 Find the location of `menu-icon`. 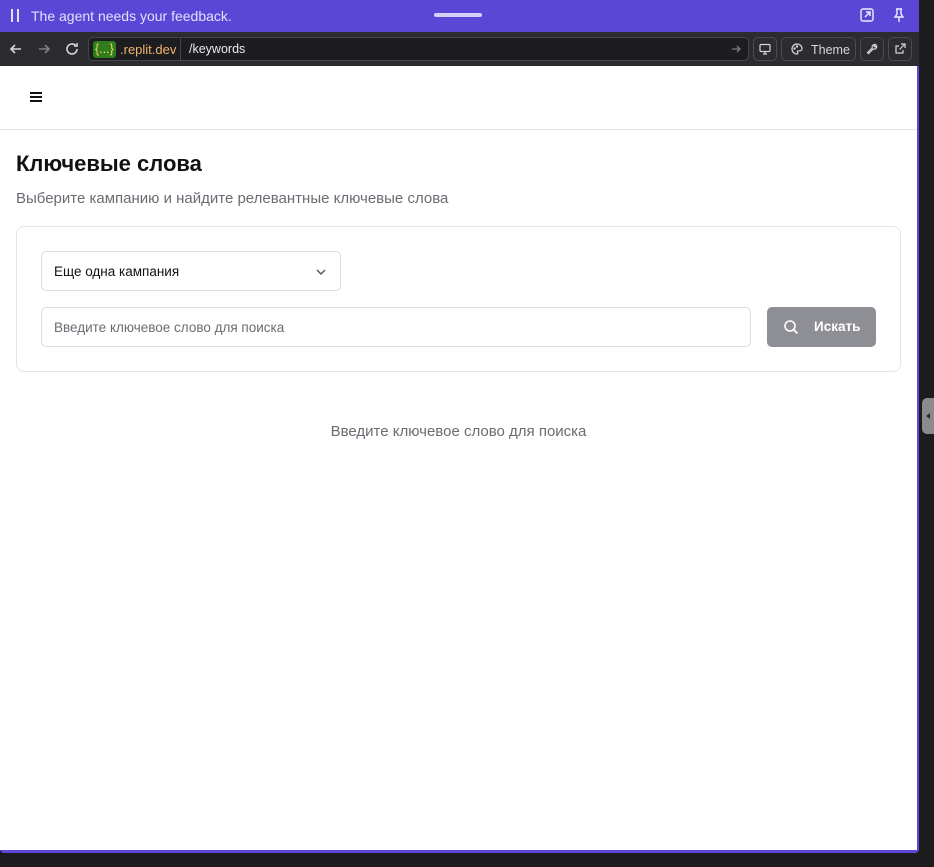

menu-icon is located at coordinates (36, 97).